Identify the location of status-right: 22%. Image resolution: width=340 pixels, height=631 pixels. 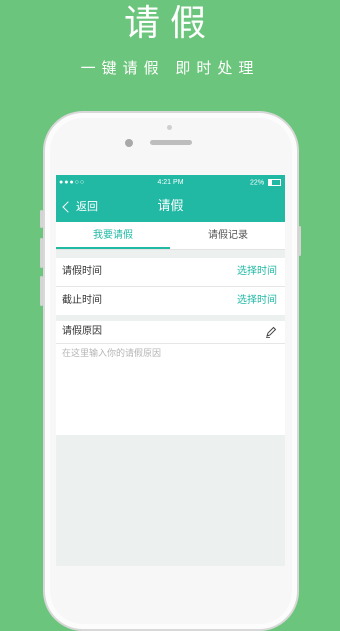
(265, 182).